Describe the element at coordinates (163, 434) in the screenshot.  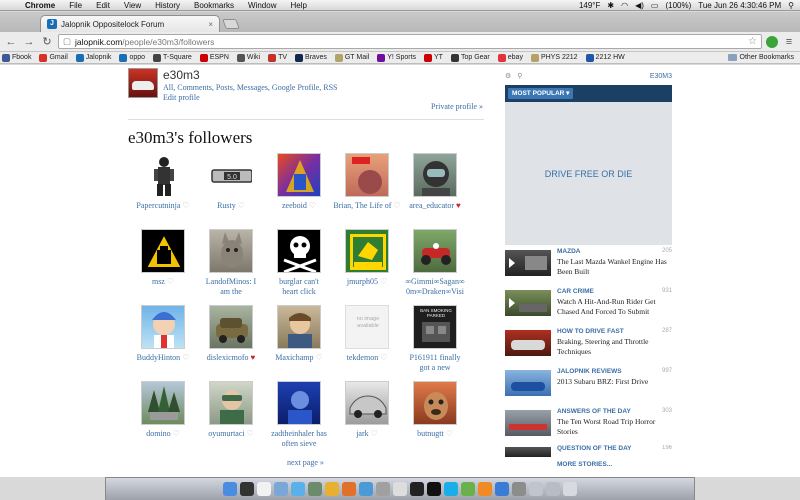
I see `follower-name: domino ♡` at that location.